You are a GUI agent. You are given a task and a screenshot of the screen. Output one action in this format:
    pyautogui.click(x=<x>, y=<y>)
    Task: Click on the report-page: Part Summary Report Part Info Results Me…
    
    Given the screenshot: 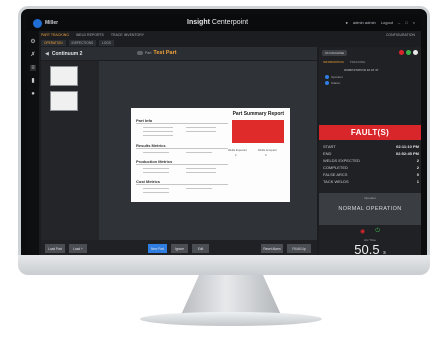 What is the action you would take?
    pyautogui.click(x=210, y=155)
    